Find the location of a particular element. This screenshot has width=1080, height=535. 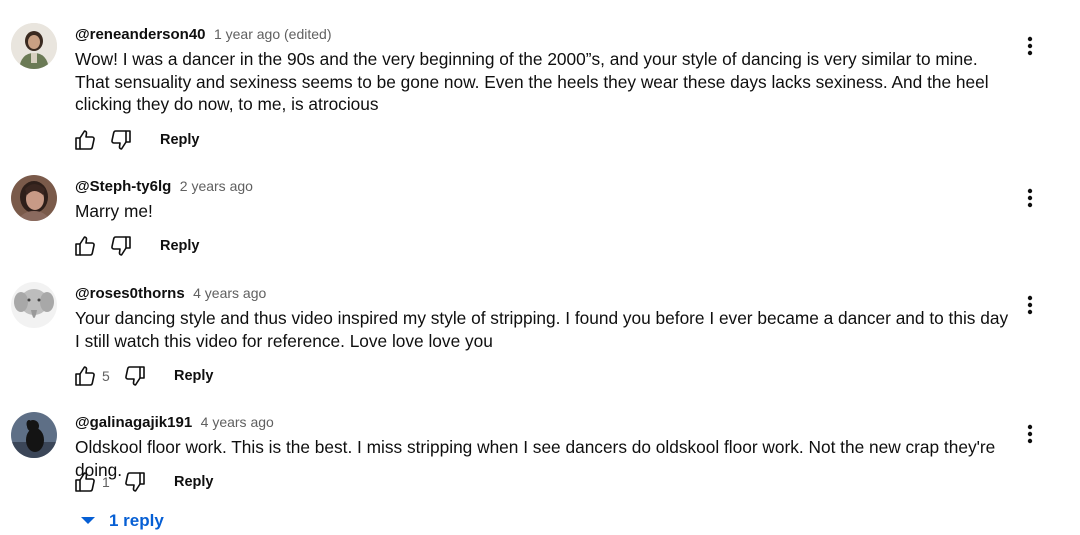

like-button is located at coordinates (85, 482).